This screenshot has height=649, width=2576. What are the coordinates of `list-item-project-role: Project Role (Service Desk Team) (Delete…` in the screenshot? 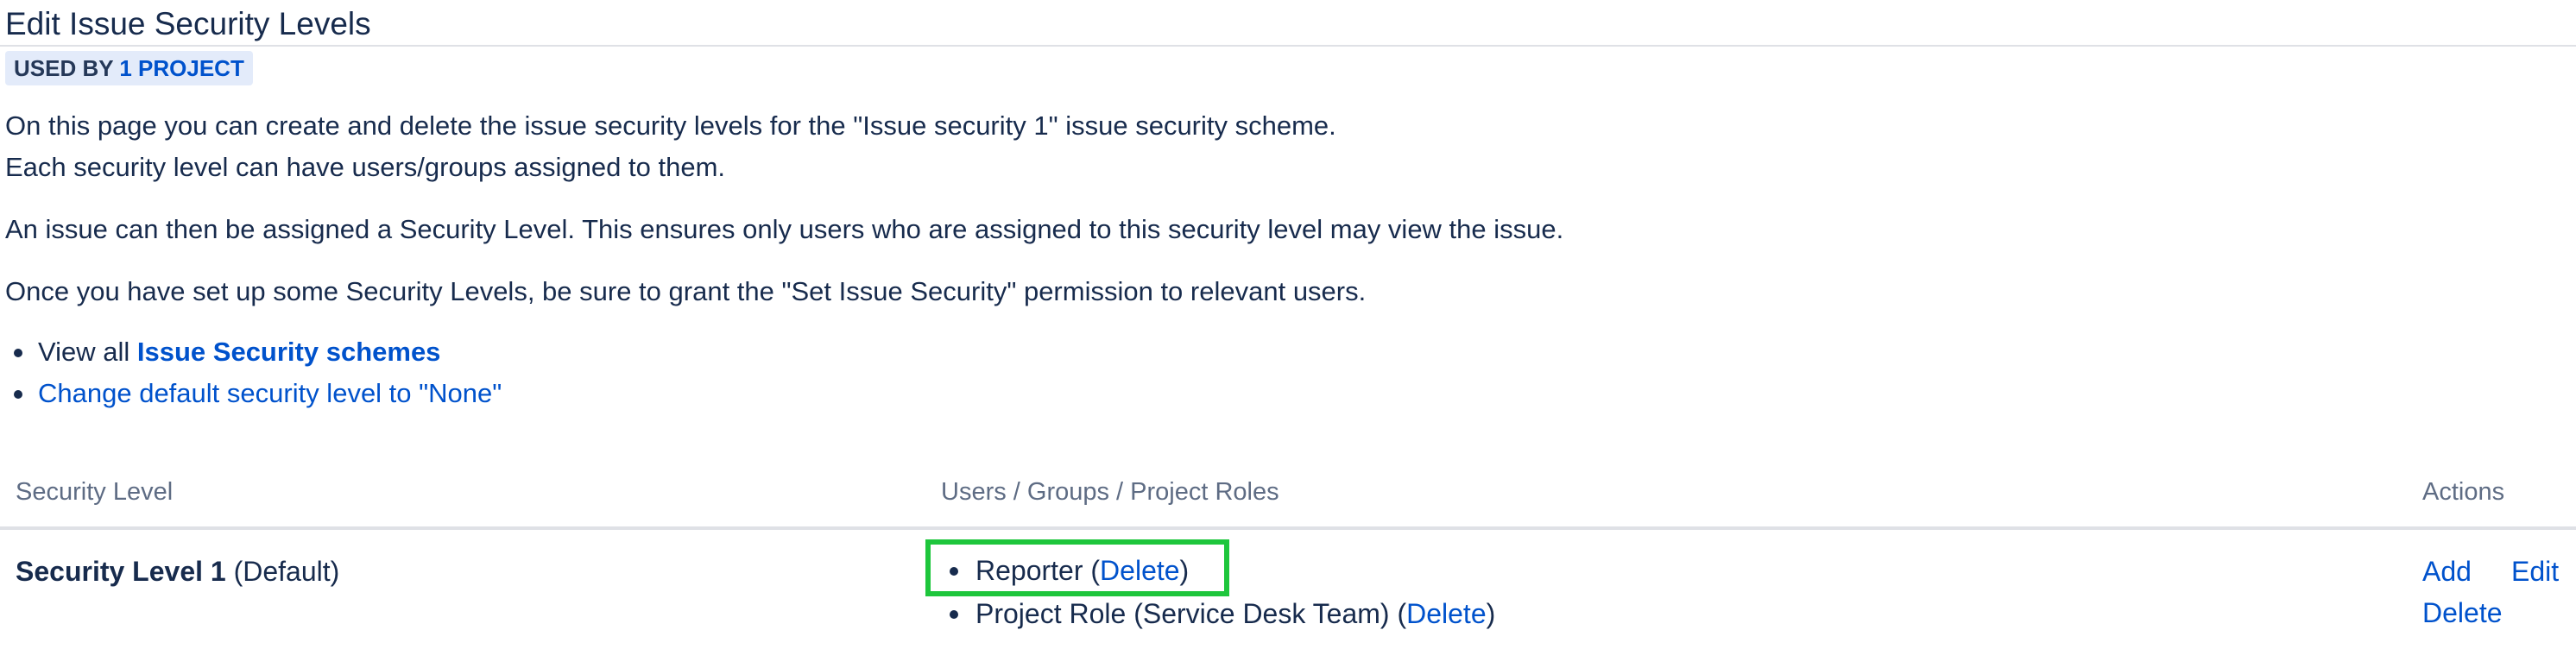 It's located at (1219, 613).